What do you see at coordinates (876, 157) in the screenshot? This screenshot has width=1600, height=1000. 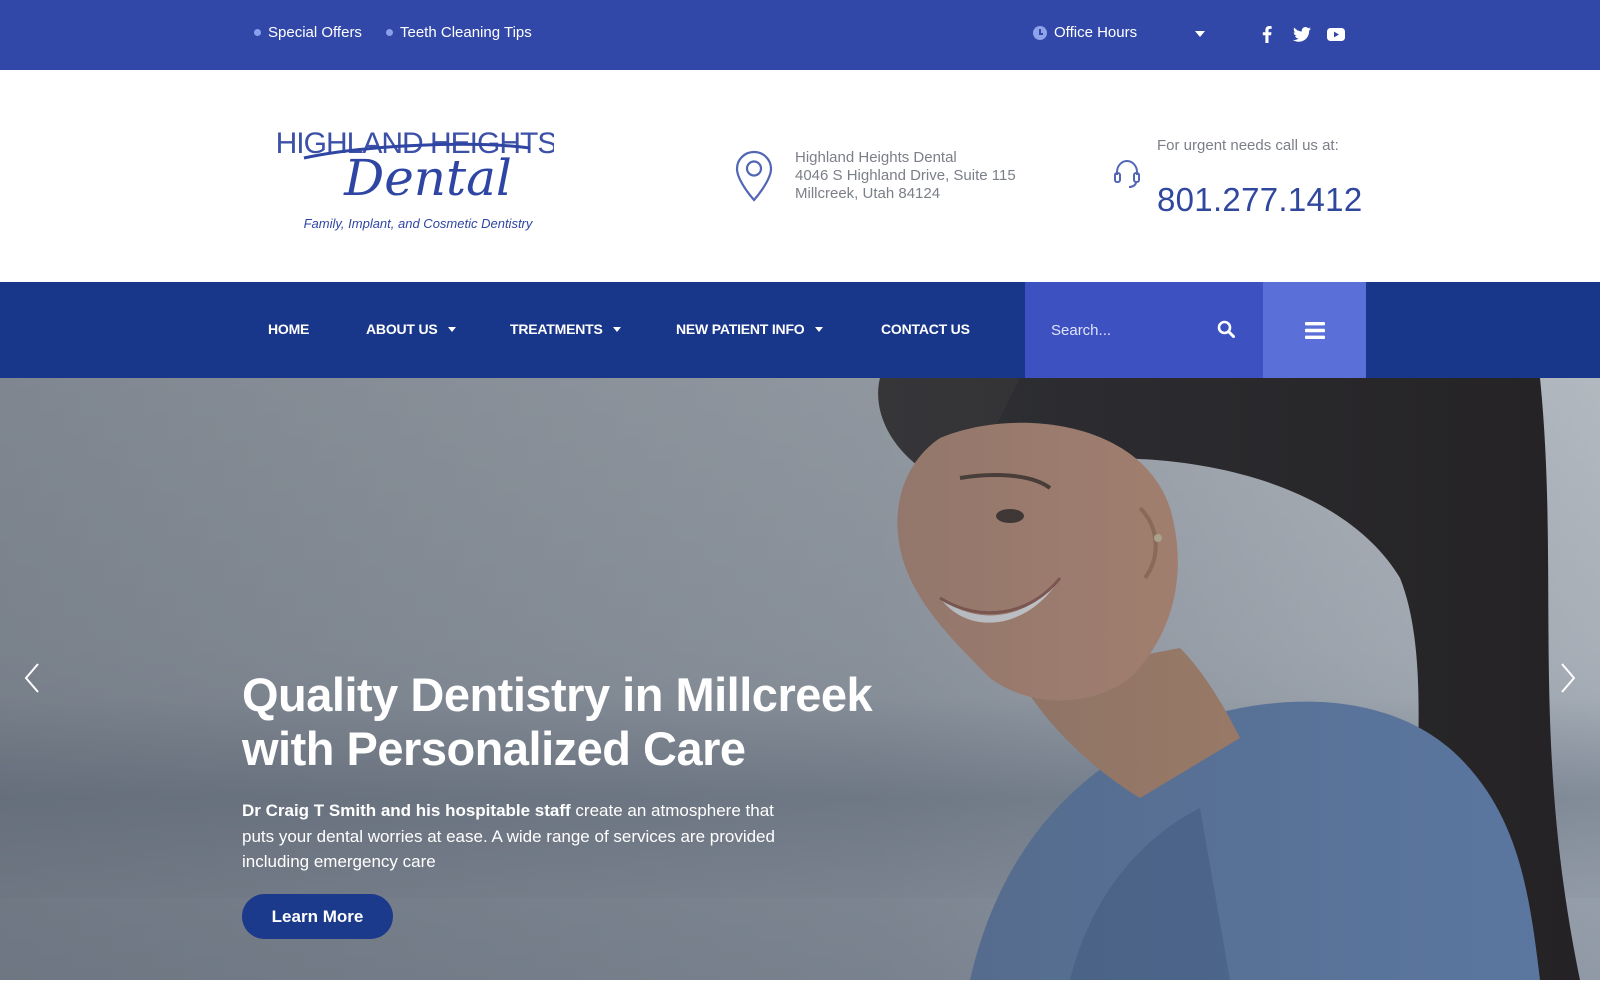 I see `address-name: Highland Heights Dental` at bounding box center [876, 157].